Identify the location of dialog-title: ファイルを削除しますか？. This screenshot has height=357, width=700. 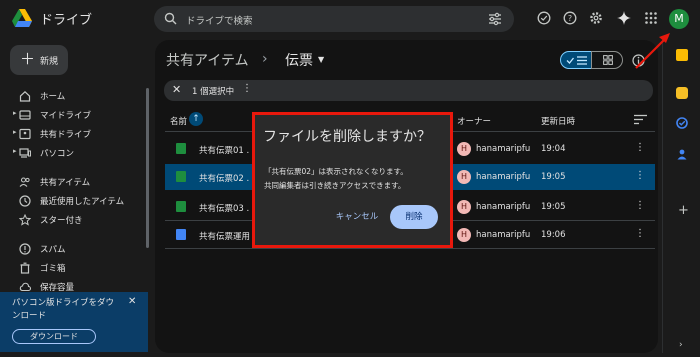
(347, 137).